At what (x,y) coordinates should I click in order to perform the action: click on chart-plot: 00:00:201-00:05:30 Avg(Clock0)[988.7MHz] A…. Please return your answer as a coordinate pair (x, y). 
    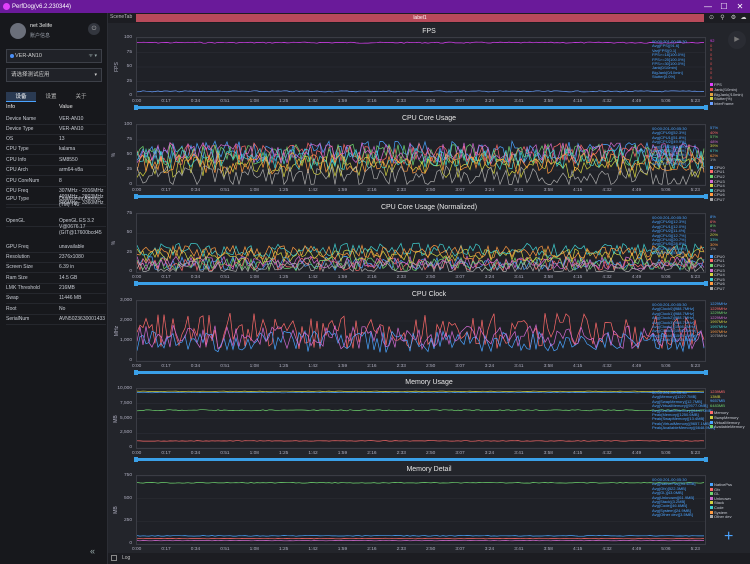
    Looking at the image, I should click on (421, 331).